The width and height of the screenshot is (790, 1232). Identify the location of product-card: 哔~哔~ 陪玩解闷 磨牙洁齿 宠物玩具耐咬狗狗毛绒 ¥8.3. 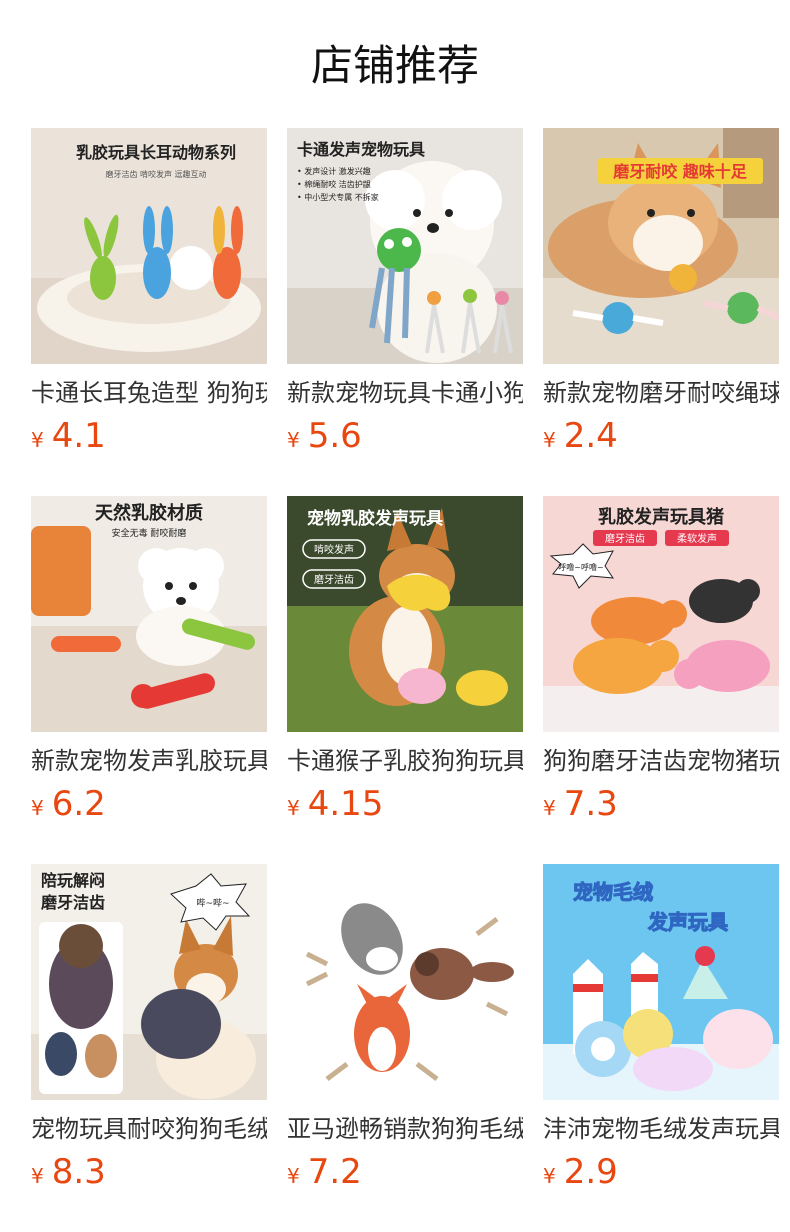
(149, 1029).